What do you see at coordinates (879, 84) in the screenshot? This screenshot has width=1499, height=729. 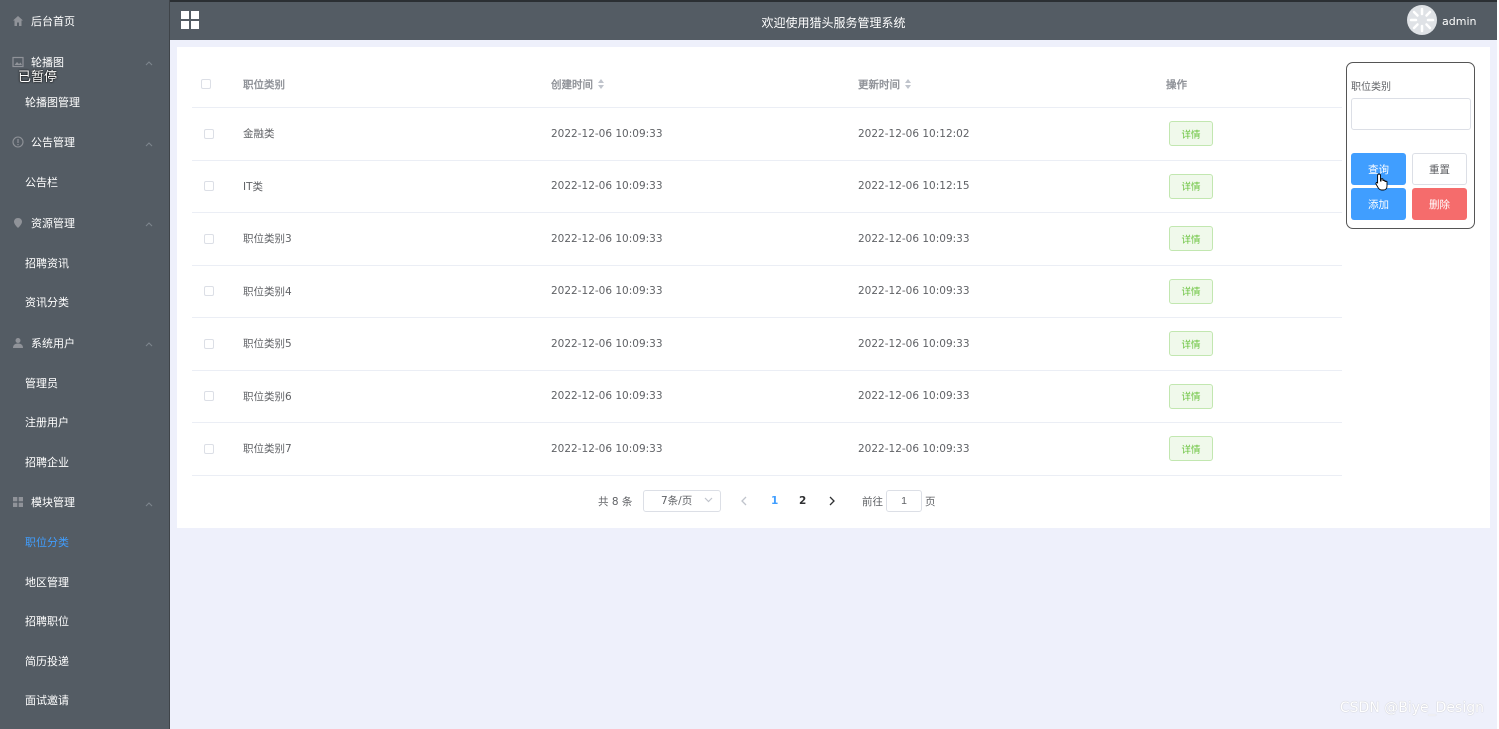 I see `header-updated-label: 更新时间` at bounding box center [879, 84].